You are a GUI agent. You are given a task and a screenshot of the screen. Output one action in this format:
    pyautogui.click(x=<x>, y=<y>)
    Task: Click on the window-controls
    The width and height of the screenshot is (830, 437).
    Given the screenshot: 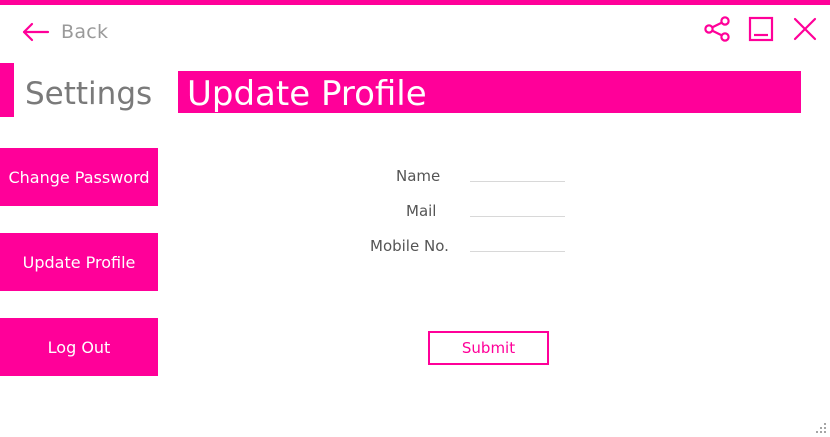 What is the action you would take?
    pyautogui.click(x=761, y=29)
    